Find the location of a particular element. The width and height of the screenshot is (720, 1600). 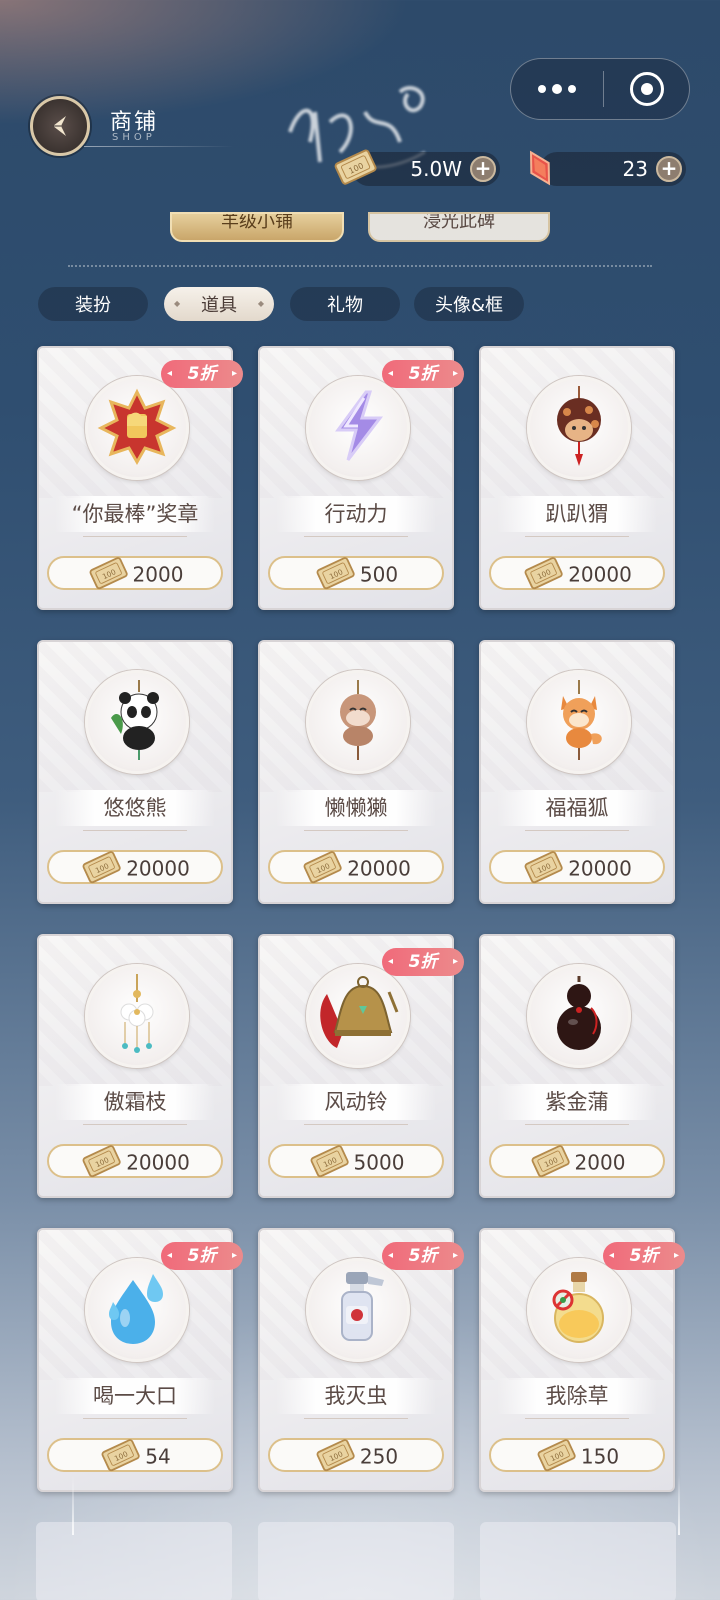

spray-bottle-icon is located at coordinates (358, 1310).